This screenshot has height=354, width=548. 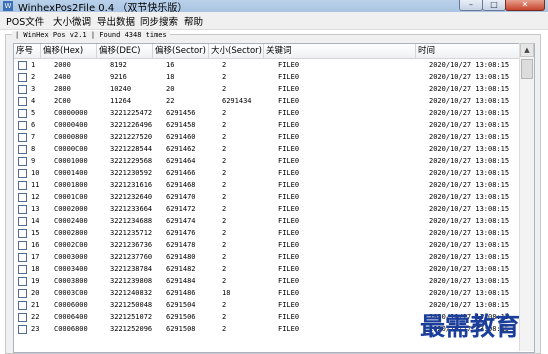 What do you see at coordinates (274, 89) in the screenshot?
I see `table-row: 3 2800 10240 20 2 FILE0 2020/10/27 13:08:15` at bounding box center [274, 89].